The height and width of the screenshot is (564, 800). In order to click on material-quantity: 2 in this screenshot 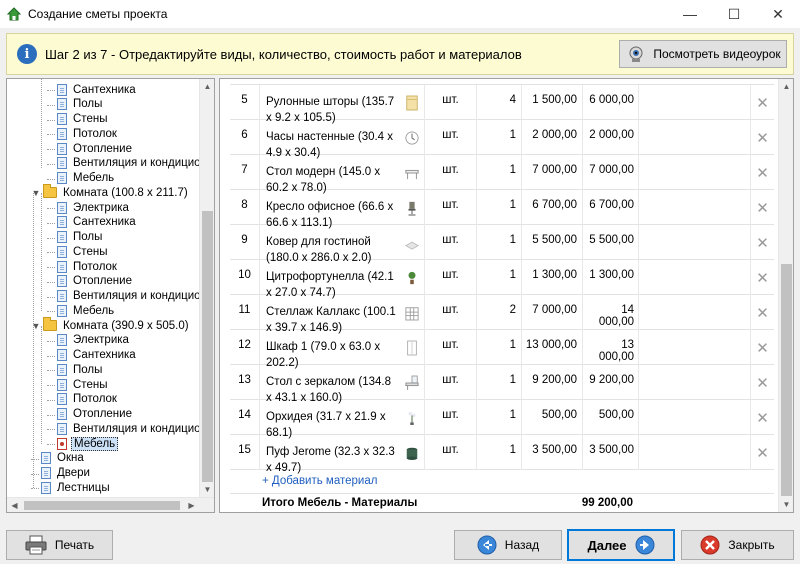, I will do `click(499, 312)`.